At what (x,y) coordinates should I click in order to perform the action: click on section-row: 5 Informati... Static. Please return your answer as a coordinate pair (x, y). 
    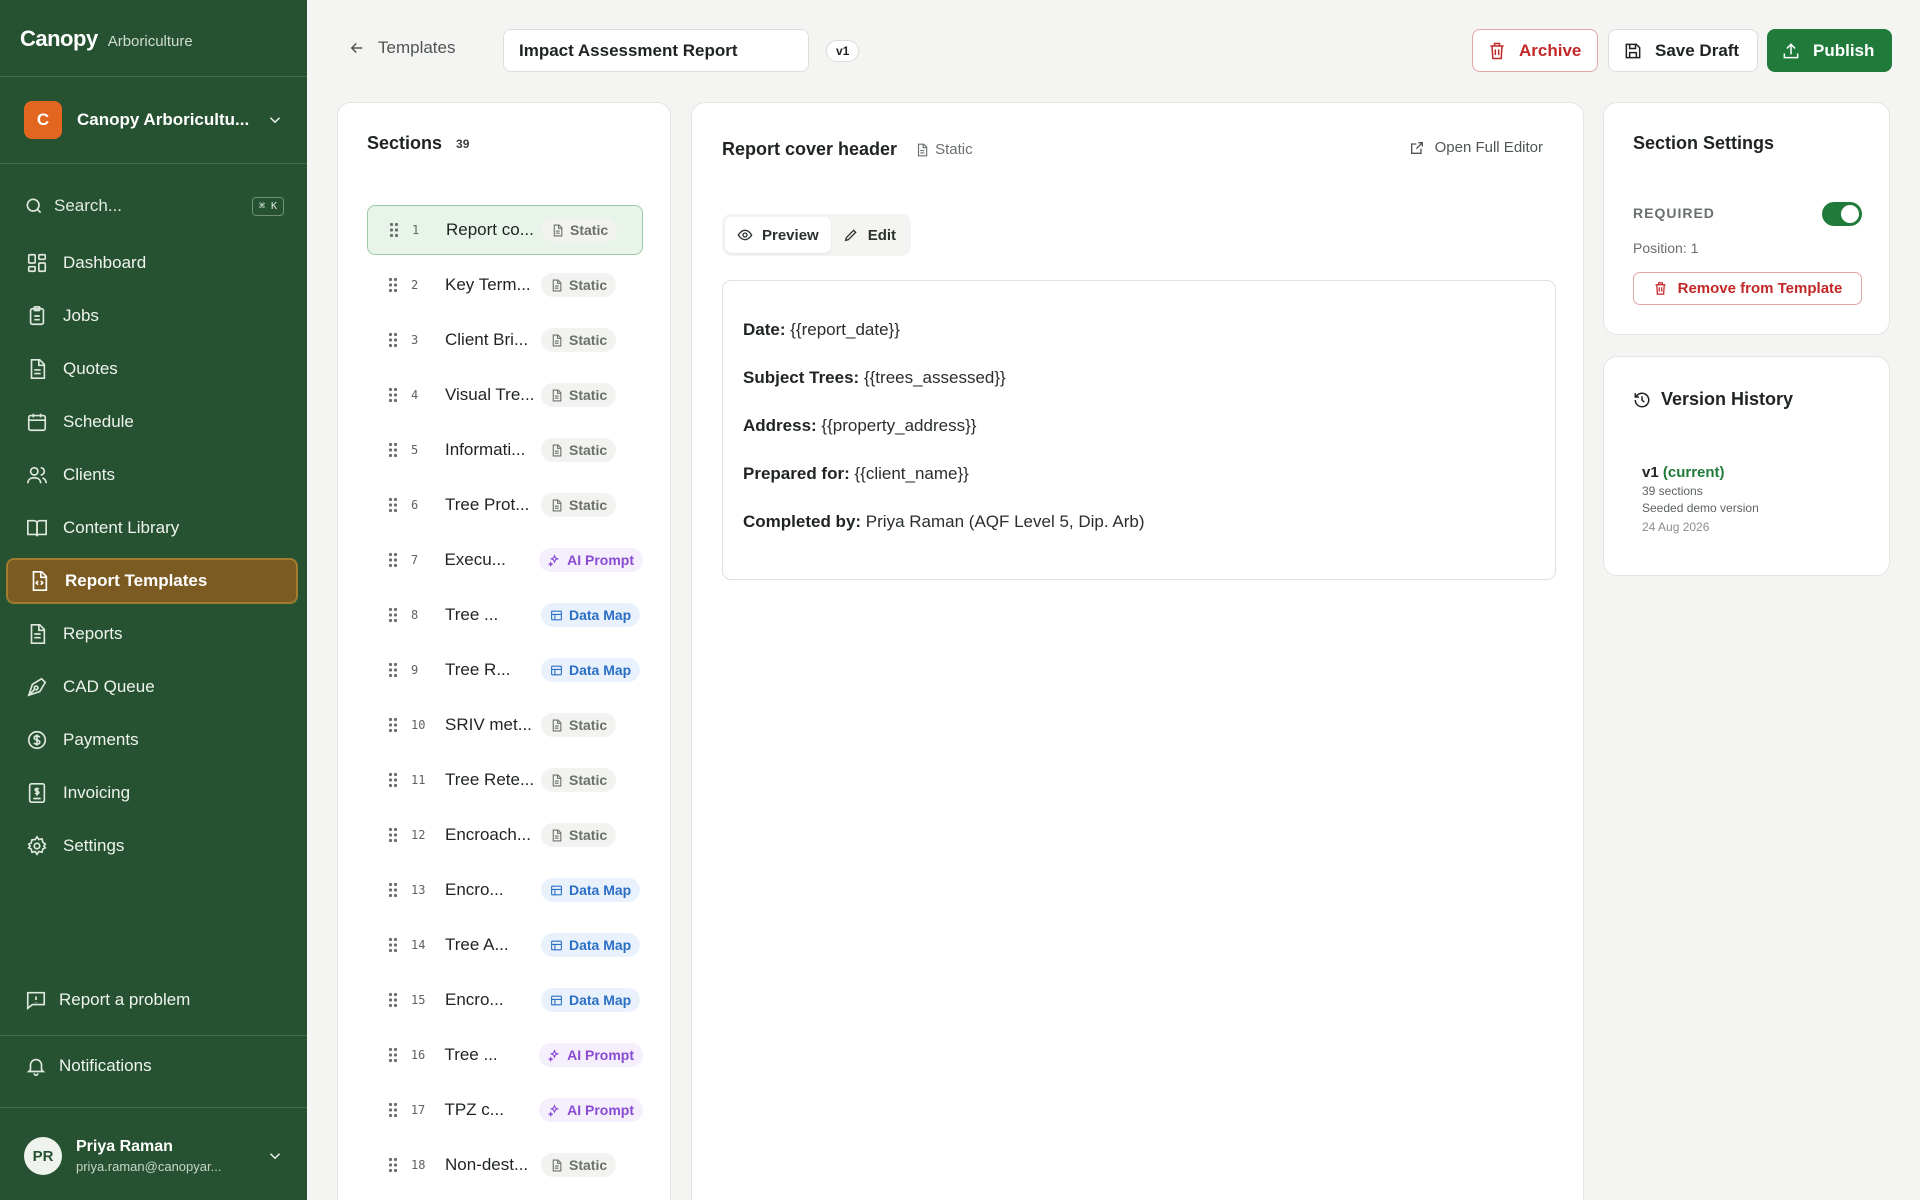
    Looking at the image, I should click on (505, 450).